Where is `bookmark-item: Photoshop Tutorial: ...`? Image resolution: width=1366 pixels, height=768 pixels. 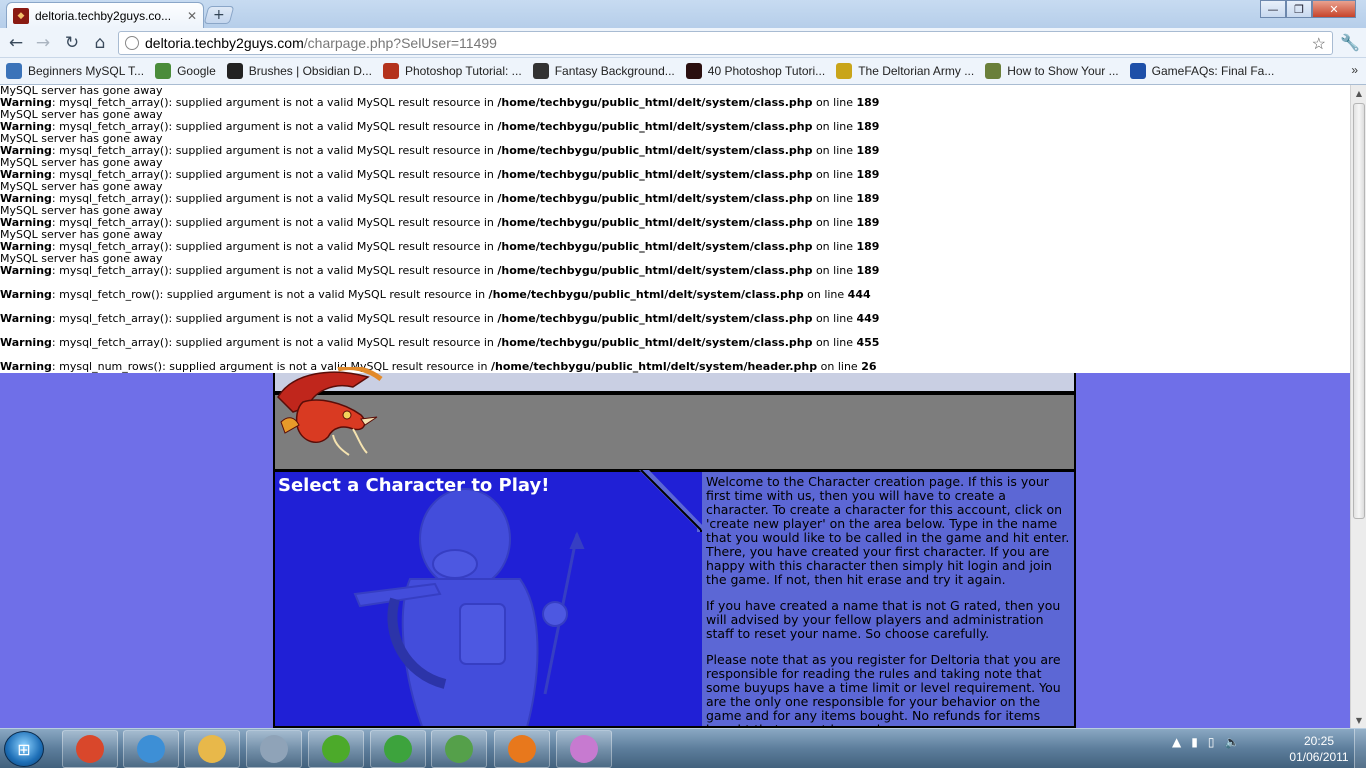
bookmark-item: Photoshop Tutorial: ... is located at coordinates (452, 71).